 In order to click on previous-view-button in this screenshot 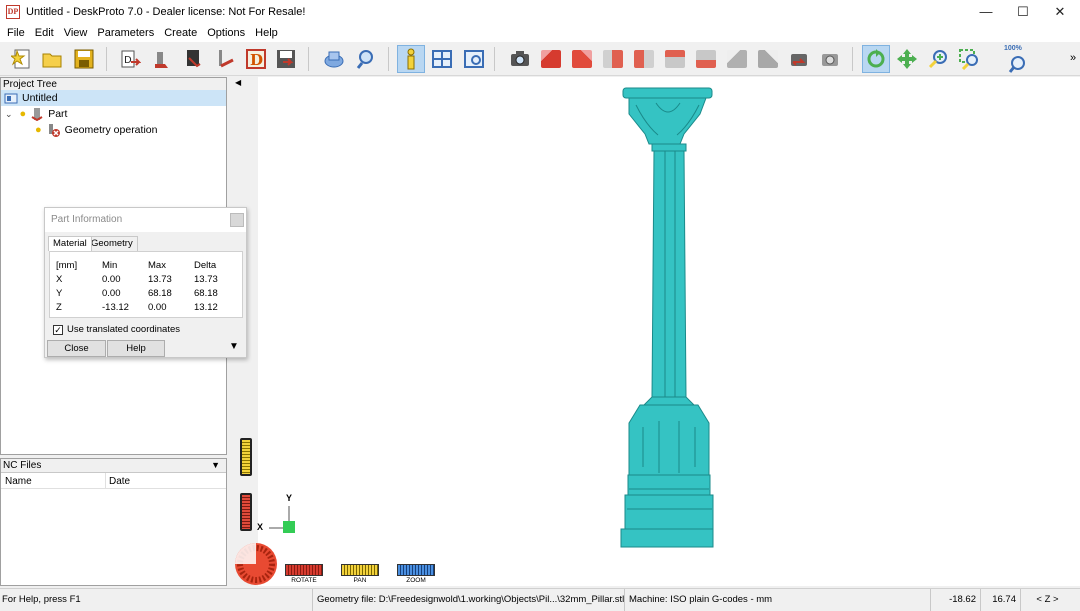, I will do `click(800, 59)`.